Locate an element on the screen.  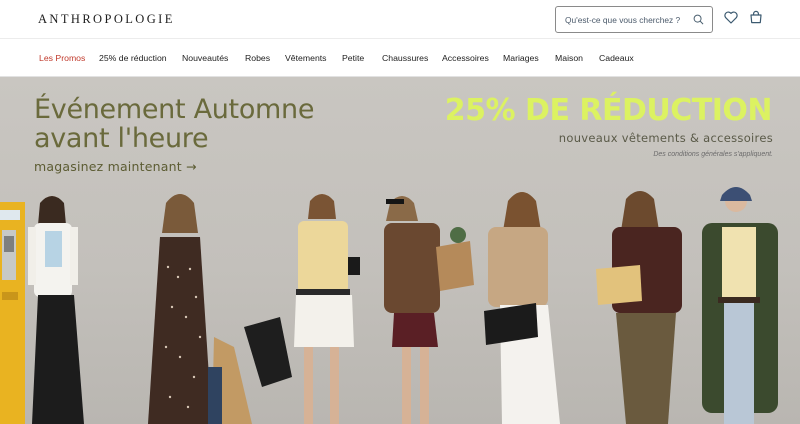
nav-item-dresses: Robes is located at coordinates (257, 58).